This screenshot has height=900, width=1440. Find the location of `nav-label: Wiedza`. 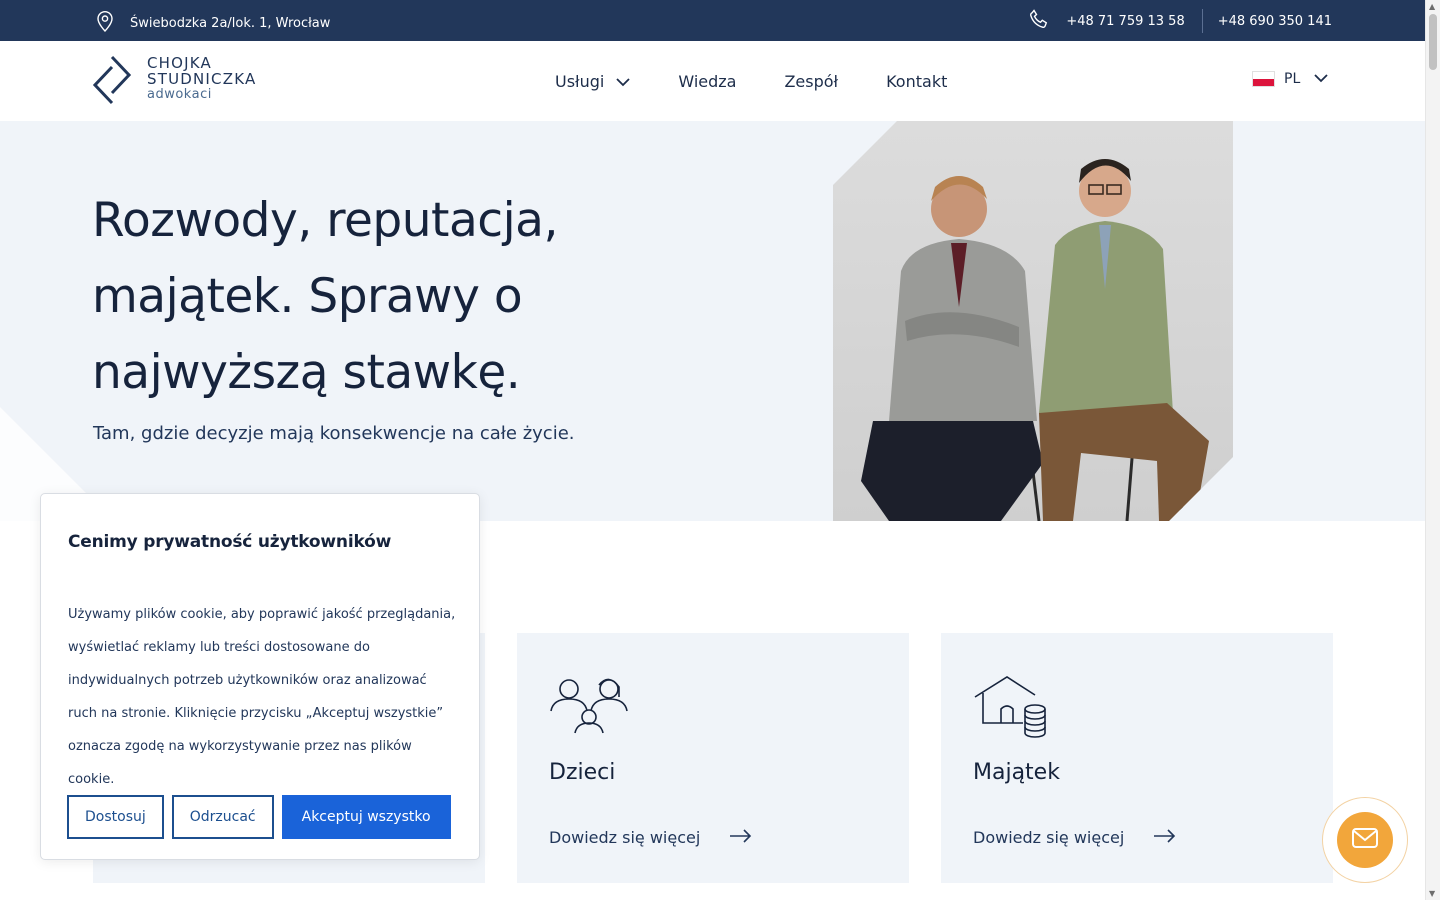

nav-label: Wiedza is located at coordinates (707, 81).